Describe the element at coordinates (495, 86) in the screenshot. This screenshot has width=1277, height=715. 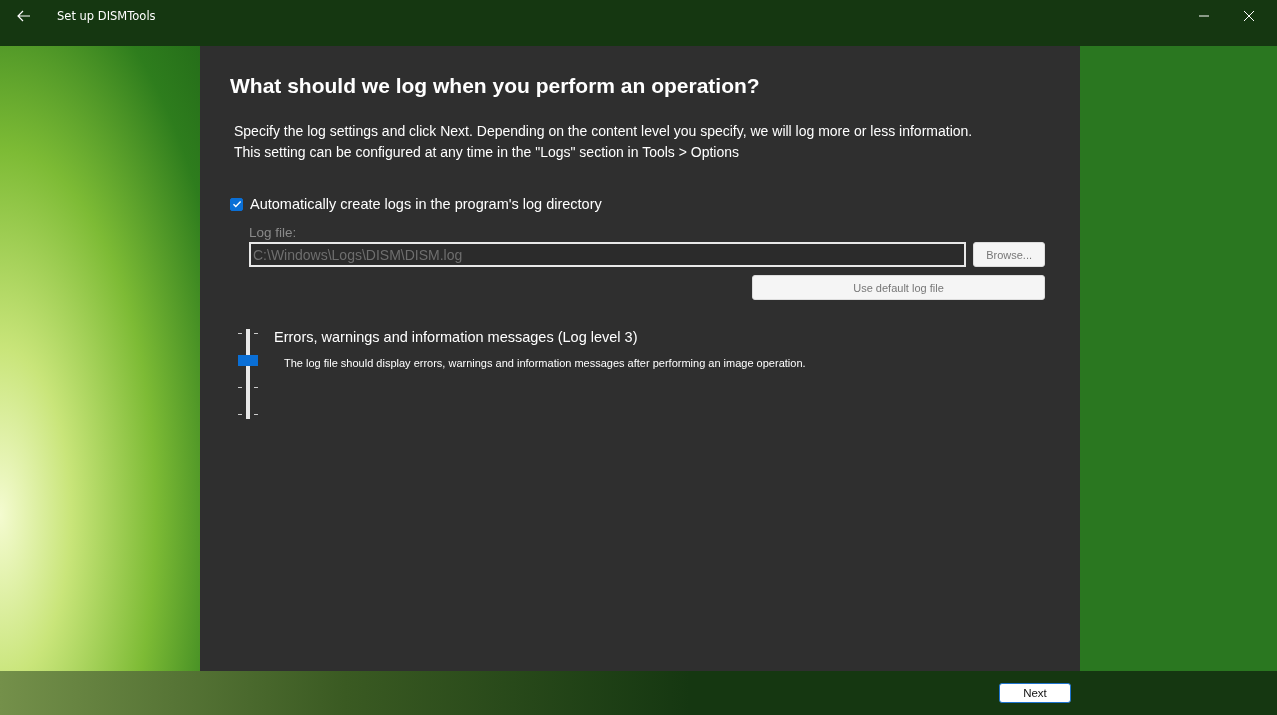
I see `page-heading: What should we log when you perform an operation?` at that location.